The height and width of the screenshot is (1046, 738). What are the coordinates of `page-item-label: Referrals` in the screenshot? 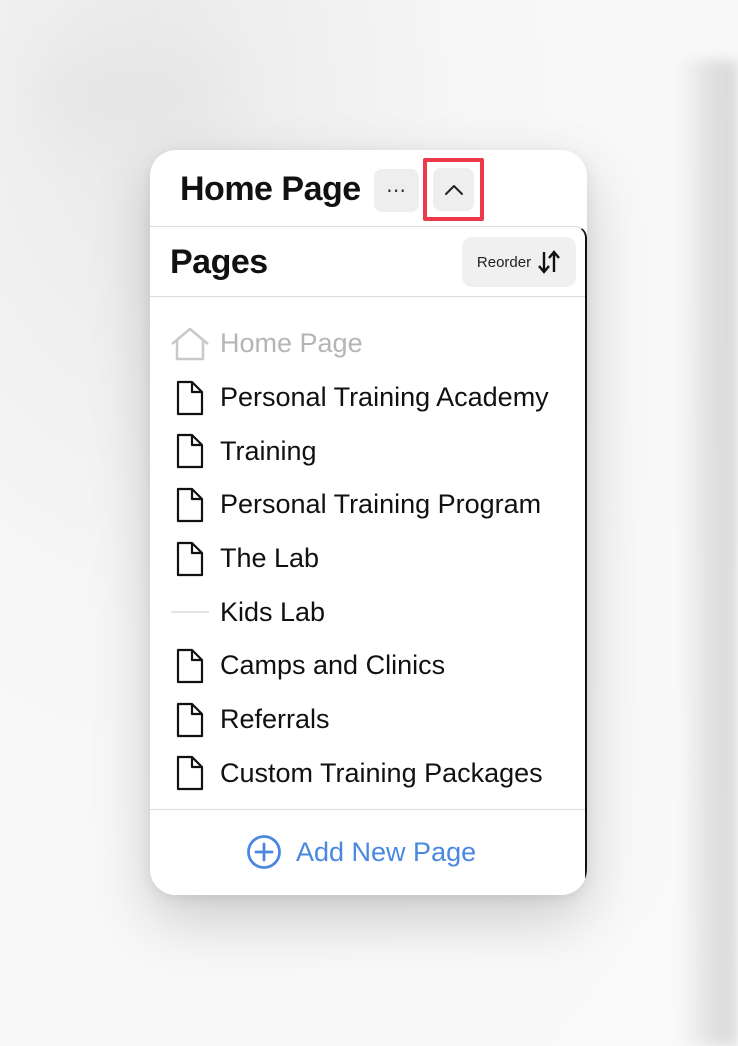 It's located at (275, 719).